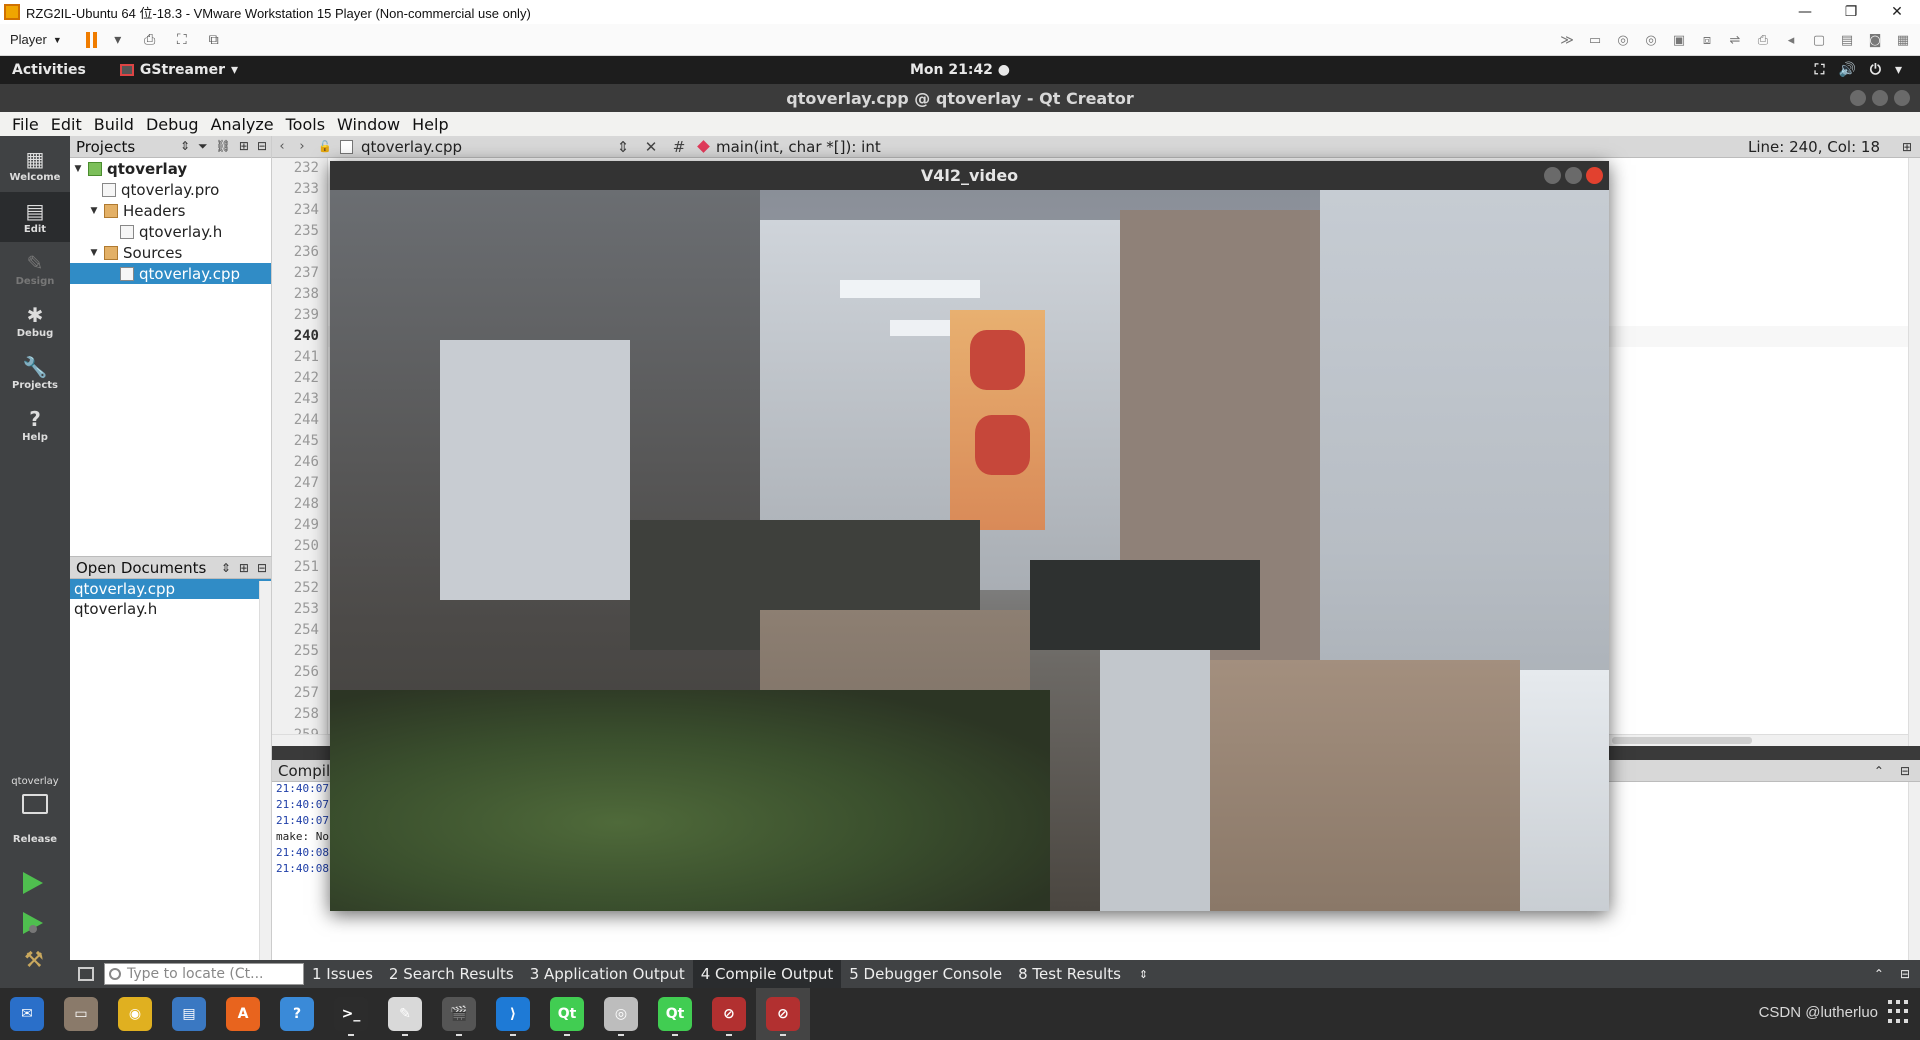 Image resolution: width=1920 pixels, height=1040 pixels. I want to click on debug-run-icon, so click(33, 923).